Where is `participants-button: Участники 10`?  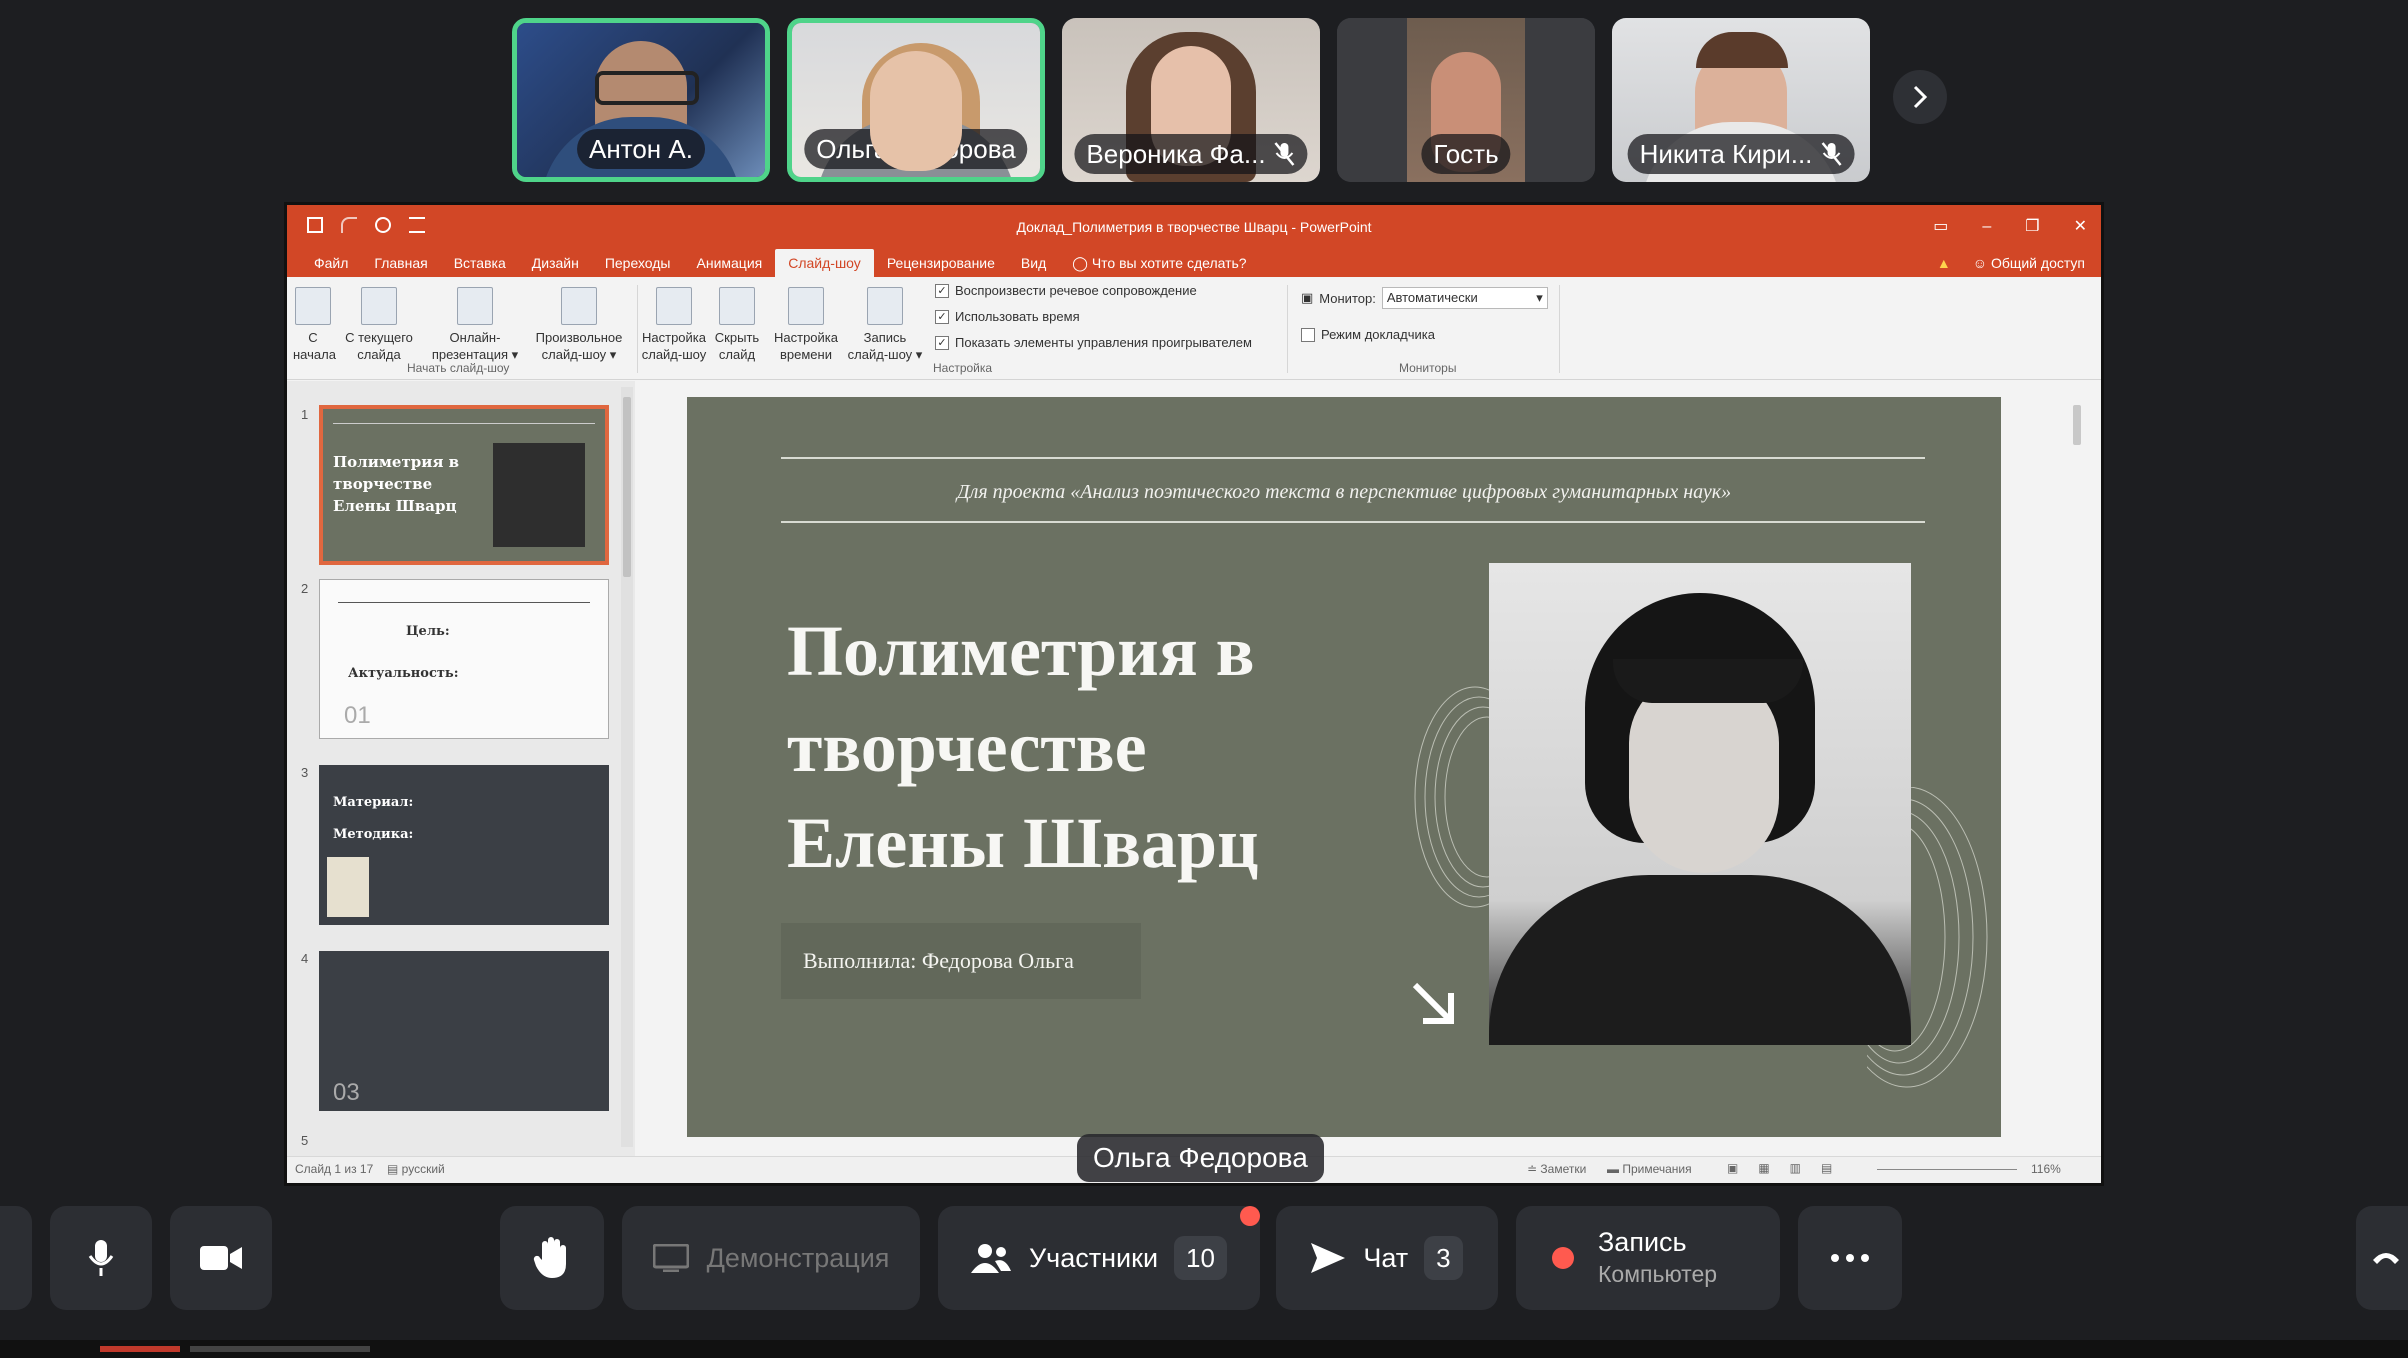 participants-button: Участники 10 is located at coordinates (1099, 1258).